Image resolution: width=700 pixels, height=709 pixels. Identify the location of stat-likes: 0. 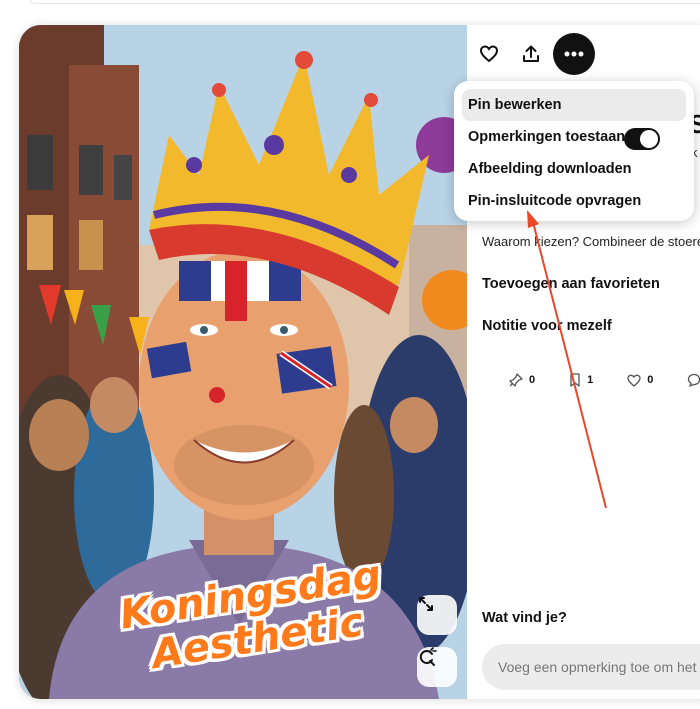
(640, 380).